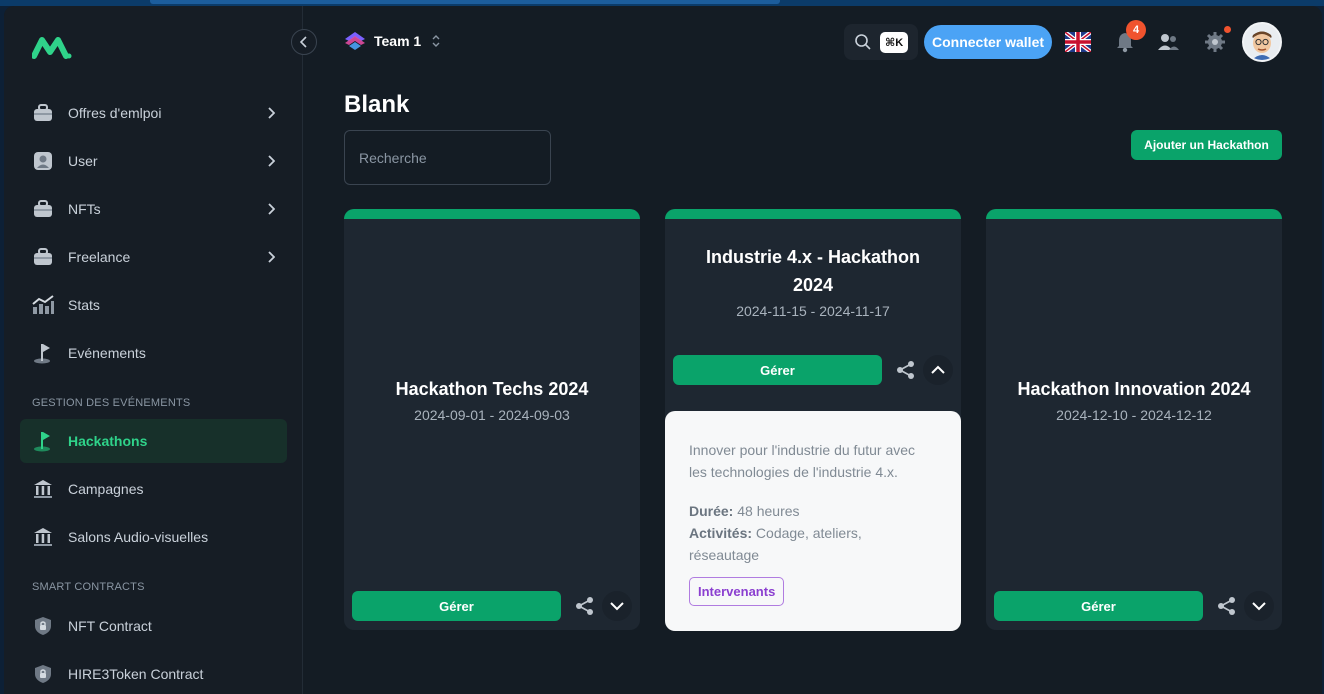 This screenshot has height=694, width=1324. Describe the element at coordinates (1215, 42) in the screenshot. I see `gear-icon` at that location.